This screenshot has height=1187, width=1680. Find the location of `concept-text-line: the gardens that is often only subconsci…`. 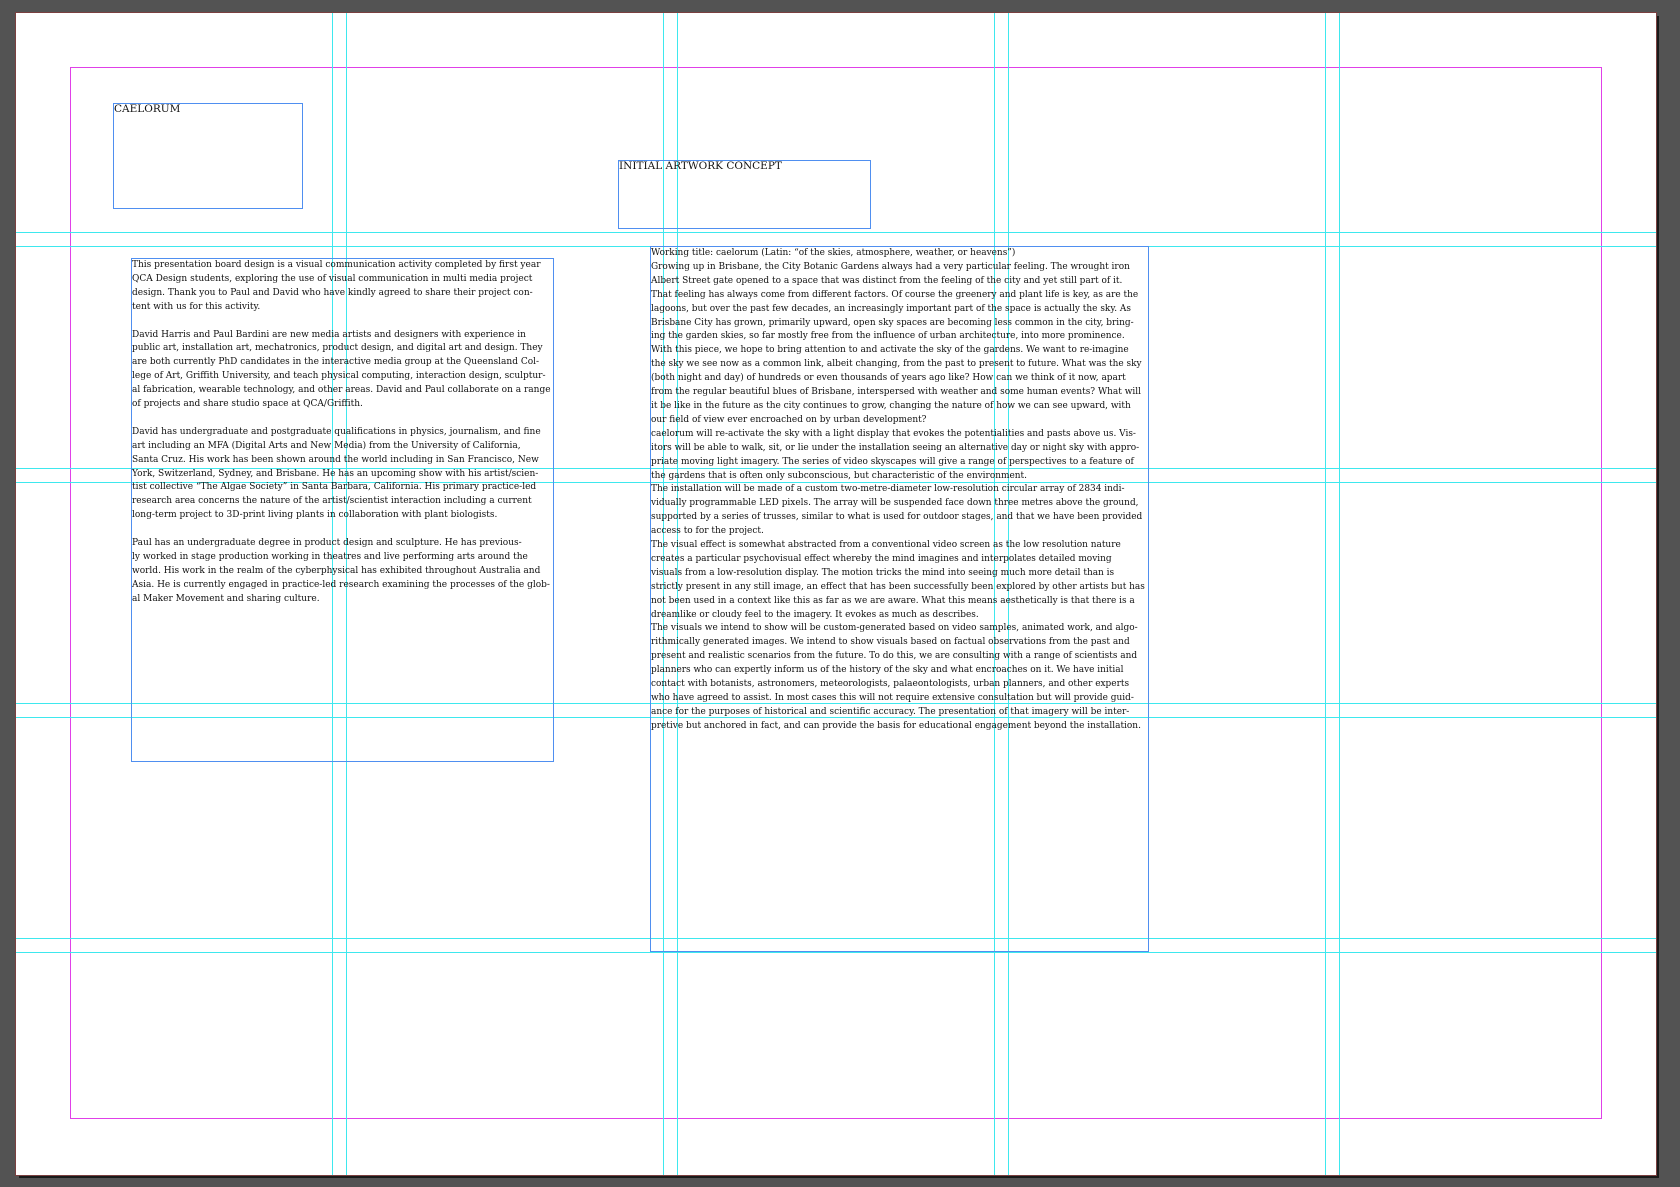

concept-text-line: the gardens that is often only subconsci… is located at coordinates (839, 475).